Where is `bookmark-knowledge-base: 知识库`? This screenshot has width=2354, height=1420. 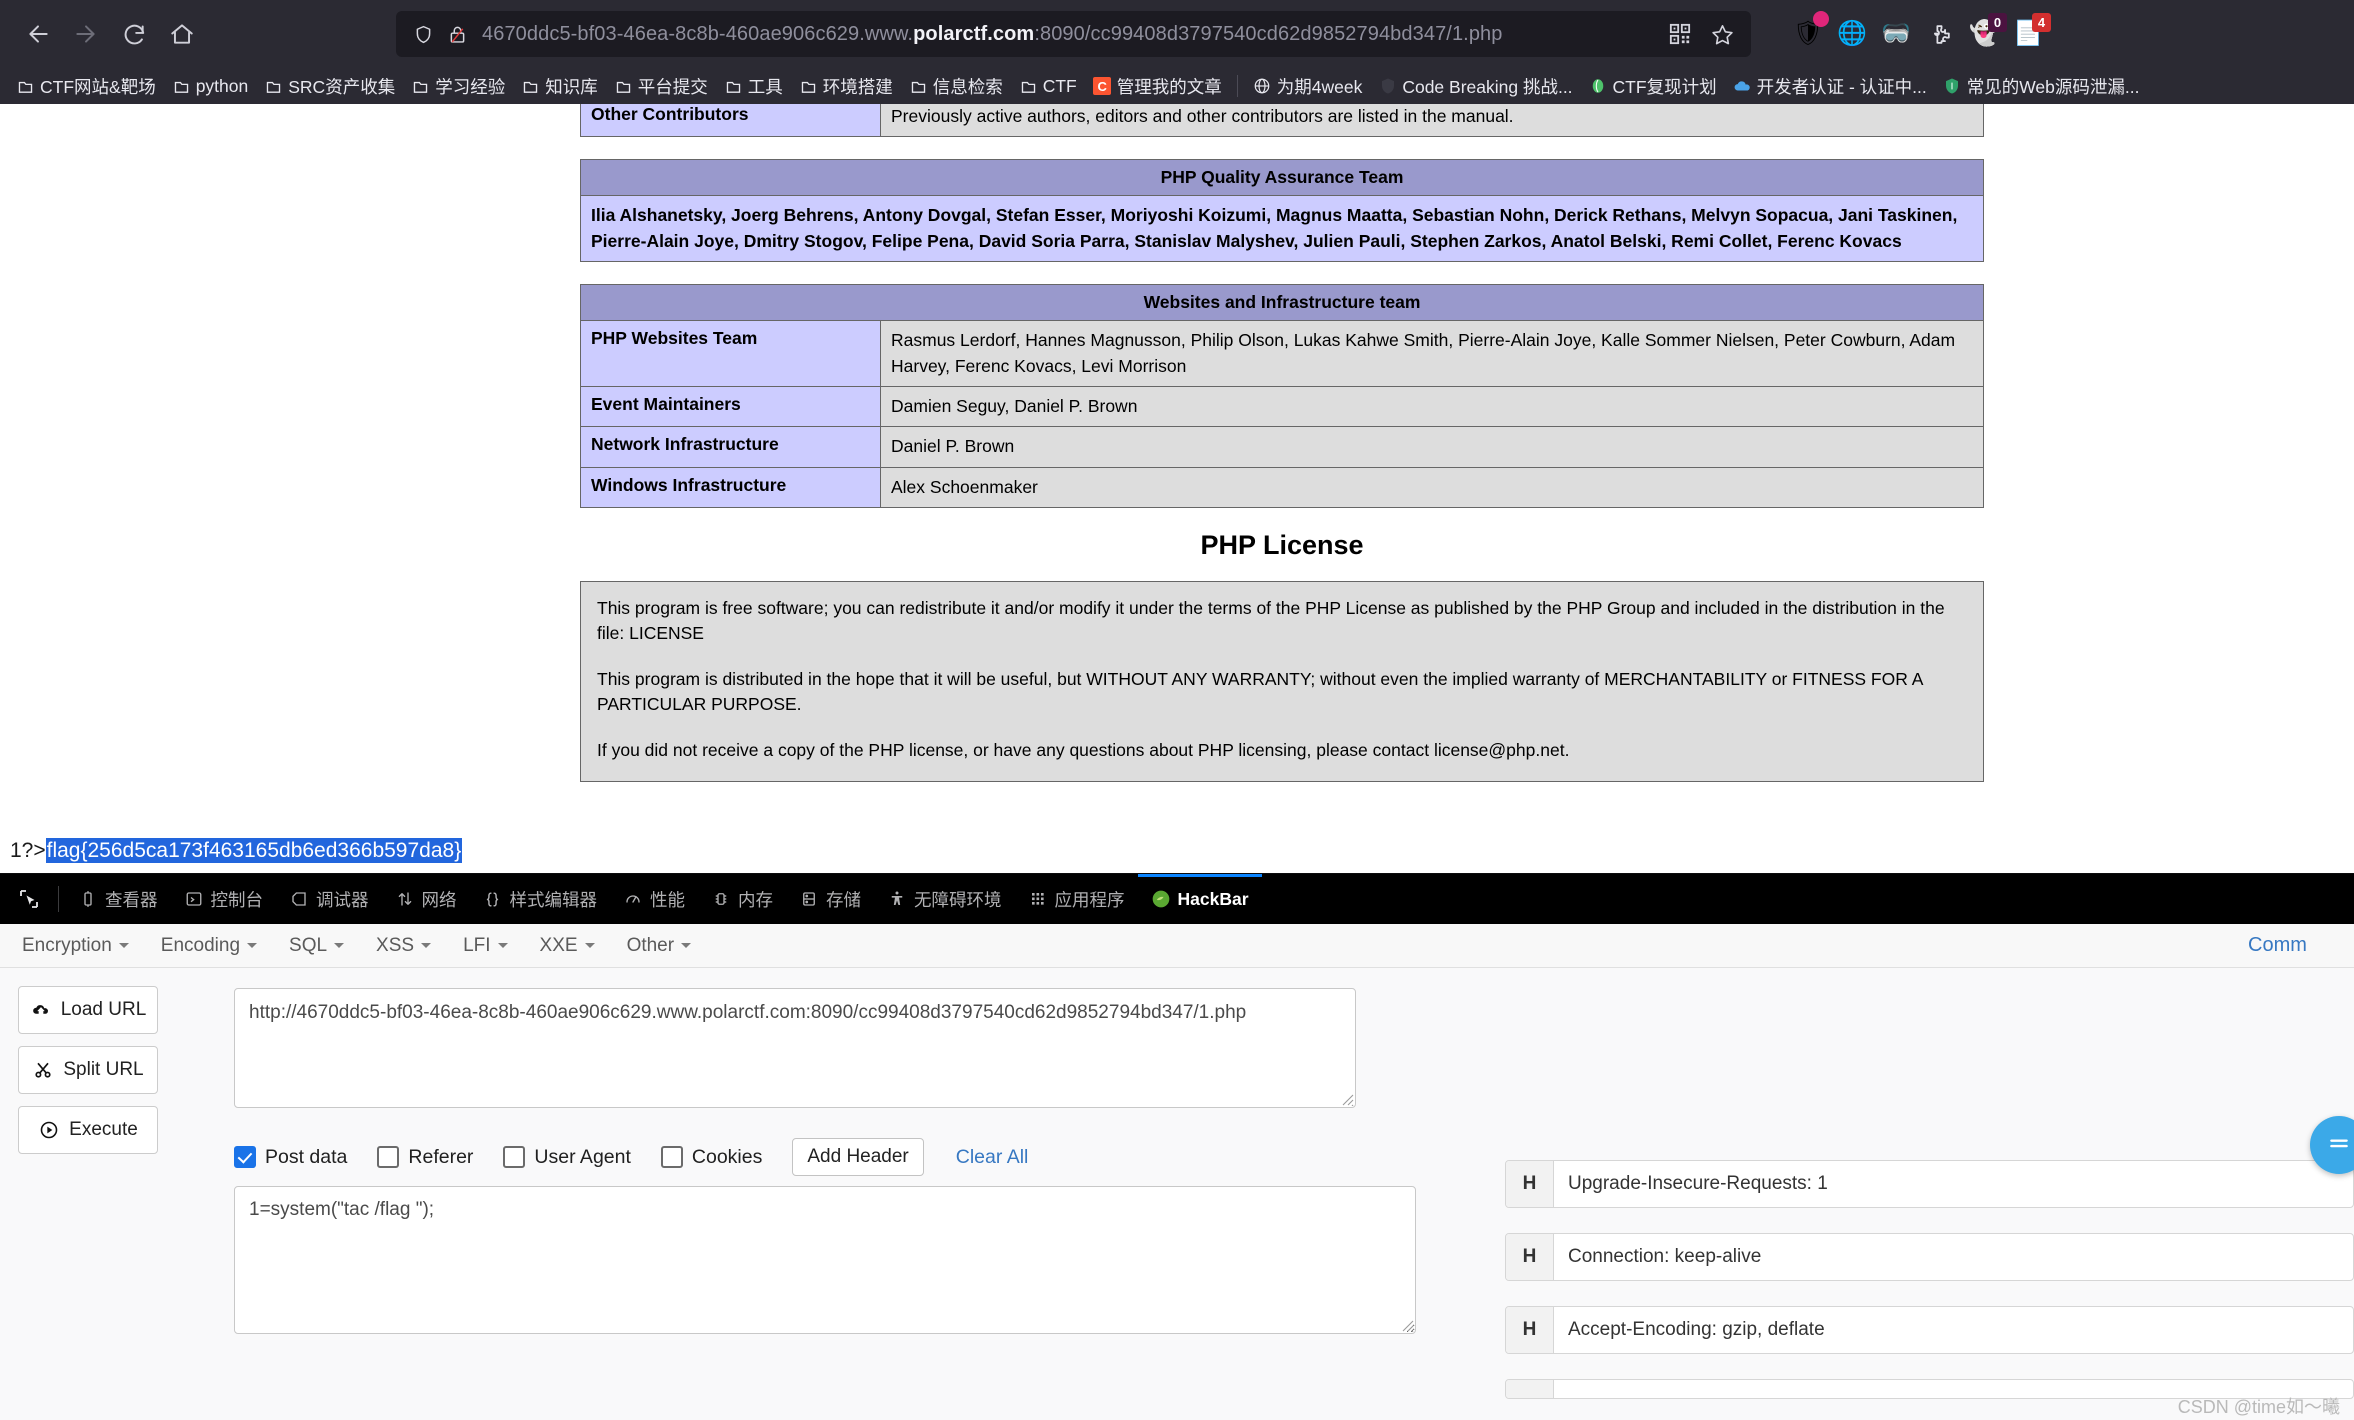
bookmark-knowledge-base: 知识库 is located at coordinates (559, 86).